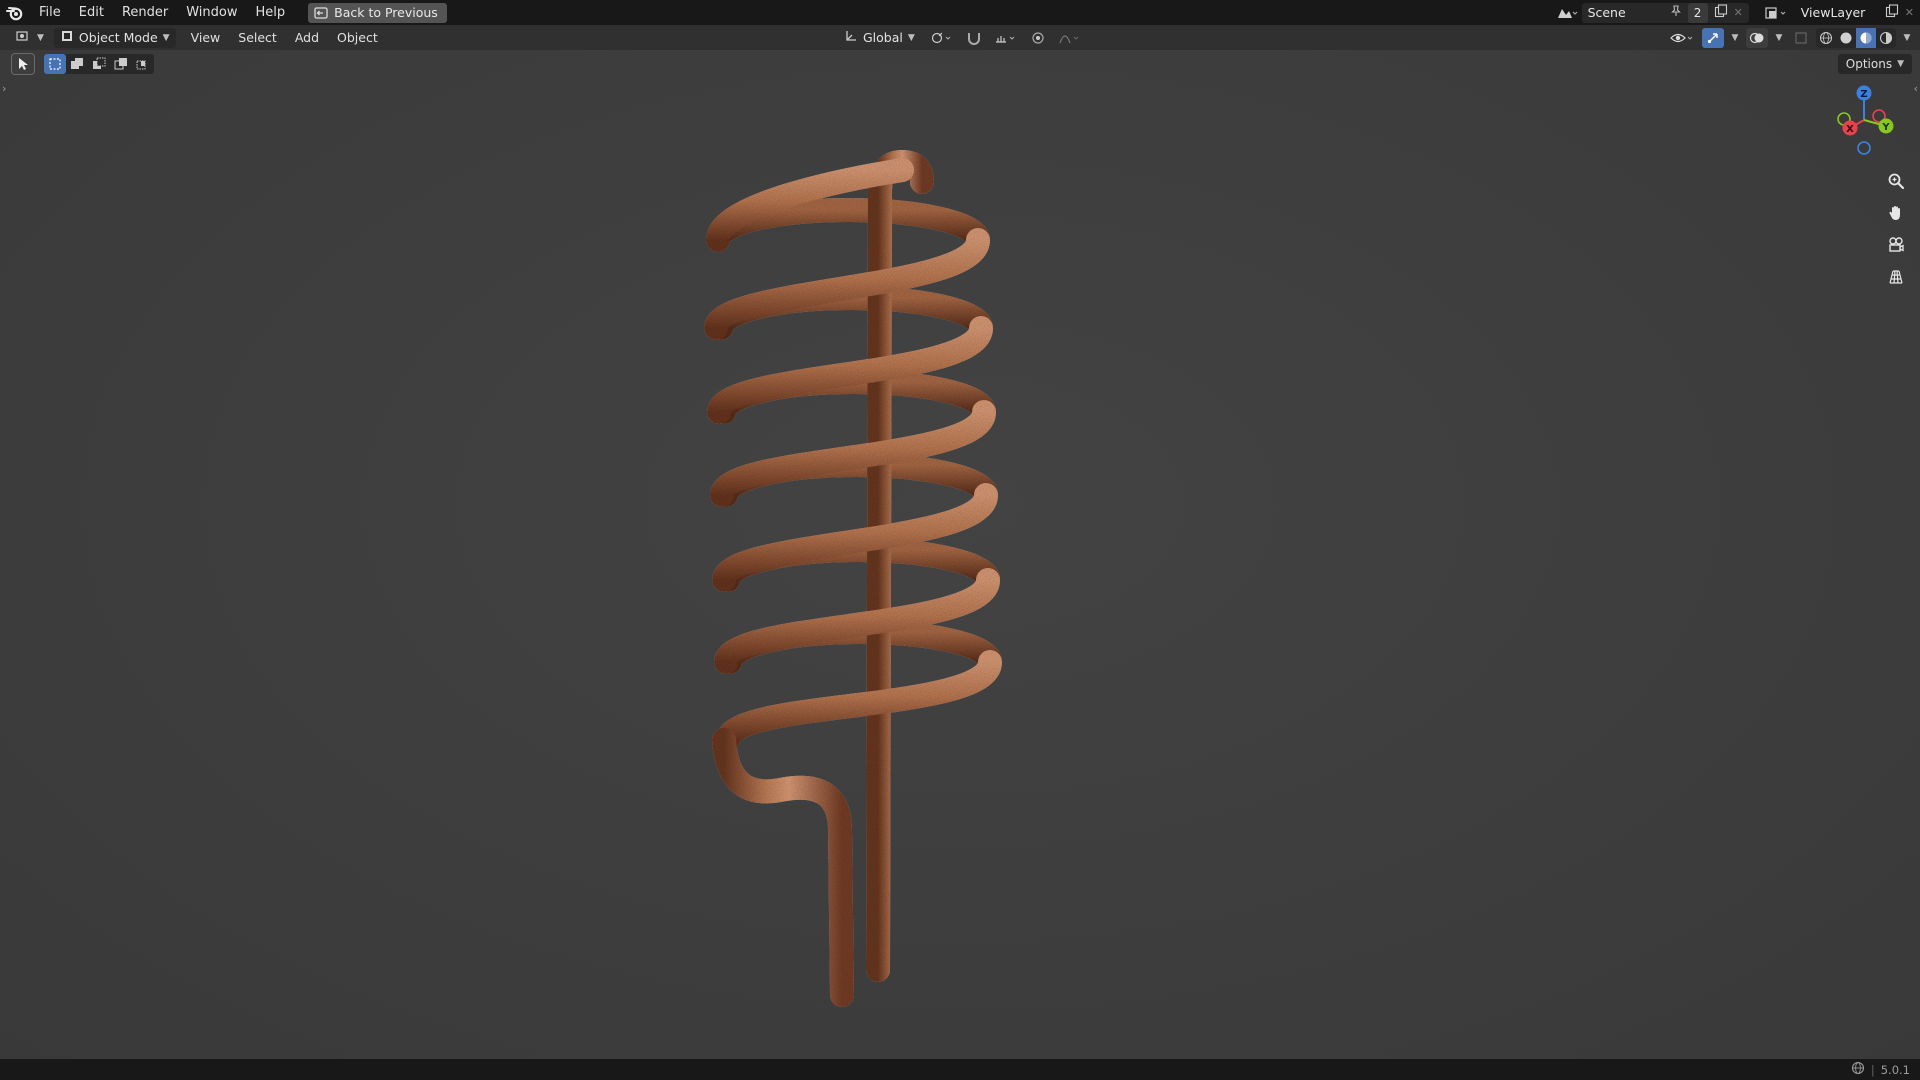 The width and height of the screenshot is (1920, 1080). What do you see at coordinates (1606, 12) in the screenshot?
I see `scene-name: Scene` at bounding box center [1606, 12].